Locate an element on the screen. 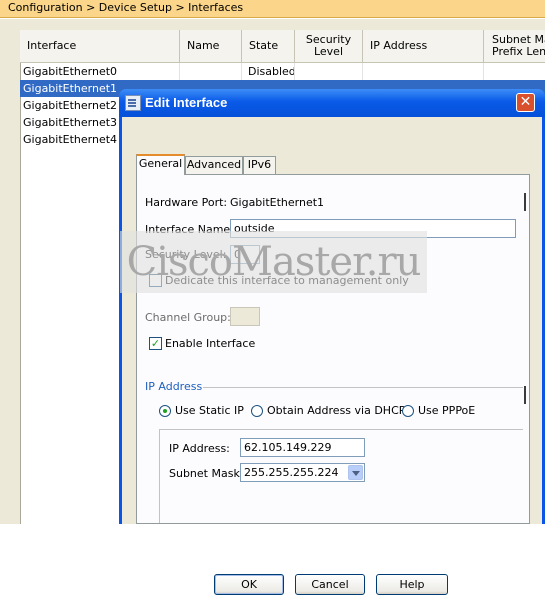 The width and height of the screenshot is (545, 595). scrollbar-thumb-lower is located at coordinates (525, 395).